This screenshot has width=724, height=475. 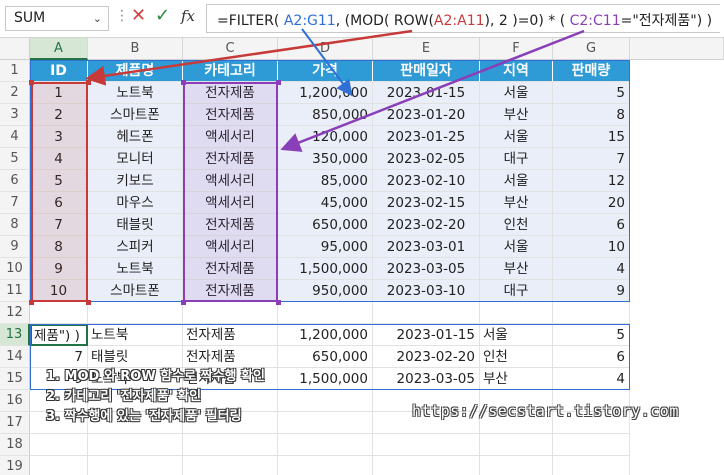 What do you see at coordinates (59, 137) in the screenshot?
I see `table-cell: 3` at bounding box center [59, 137].